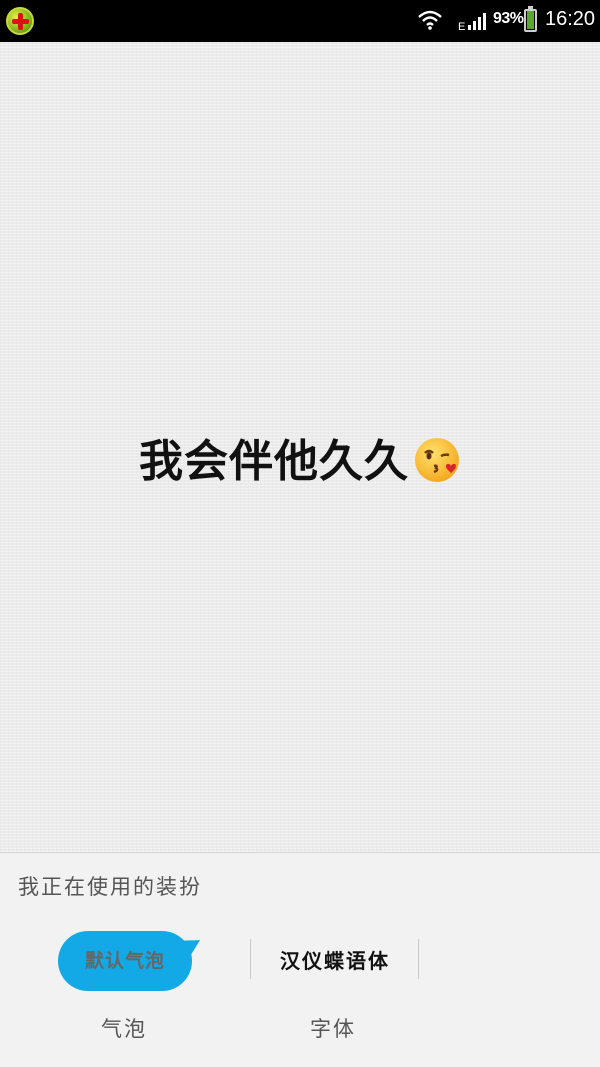 This screenshot has height=1067, width=600. I want to click on font-option-button: 汉仪蝶语体, so click(335, 961).